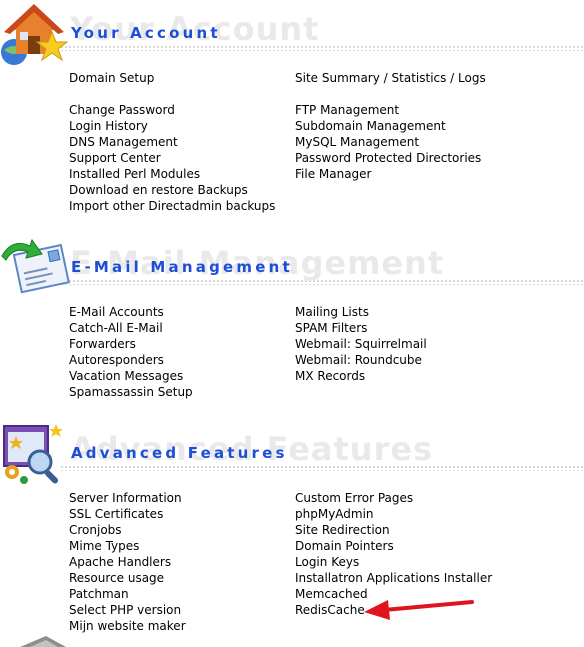  Describe the element at coordinates (182, 267) in the screenshot. I see `section-title: E-Mail Management` at that location.